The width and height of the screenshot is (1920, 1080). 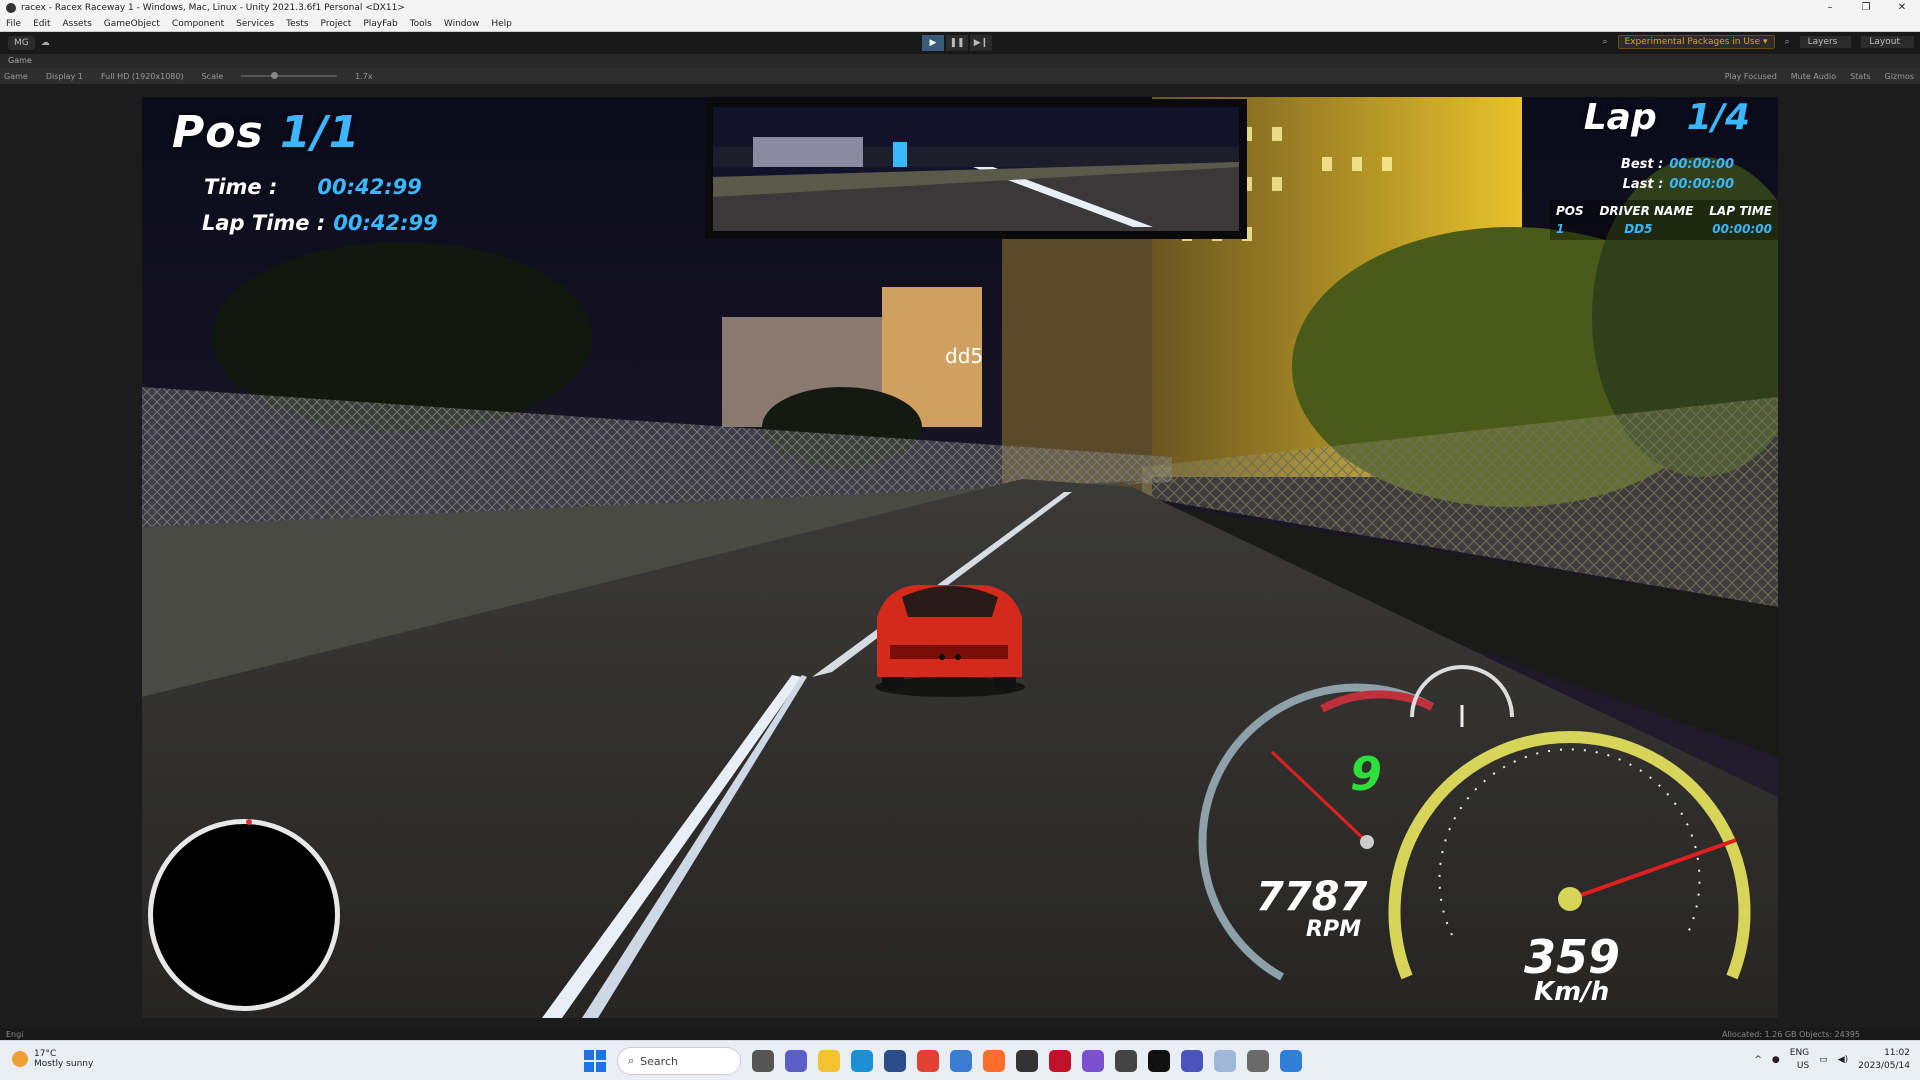 I want to click on laptime-label: Lap Time :, so click(x=264, y=223).